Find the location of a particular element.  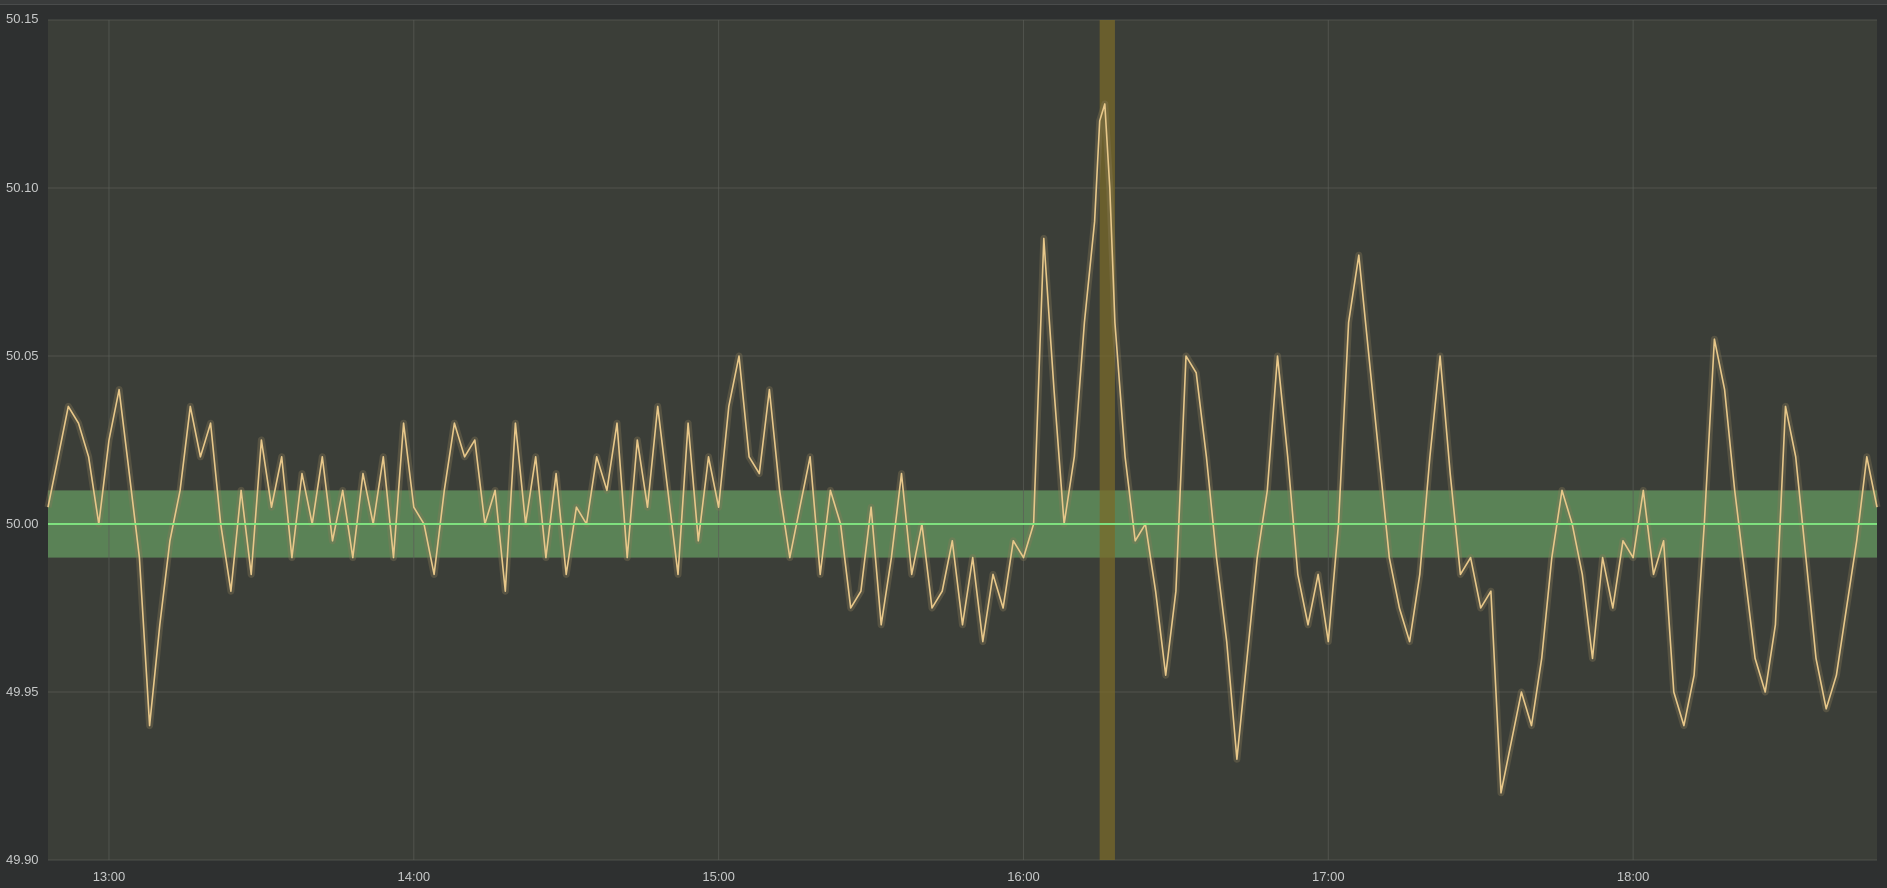

window-top-strip is located at coordinates (943, 2).